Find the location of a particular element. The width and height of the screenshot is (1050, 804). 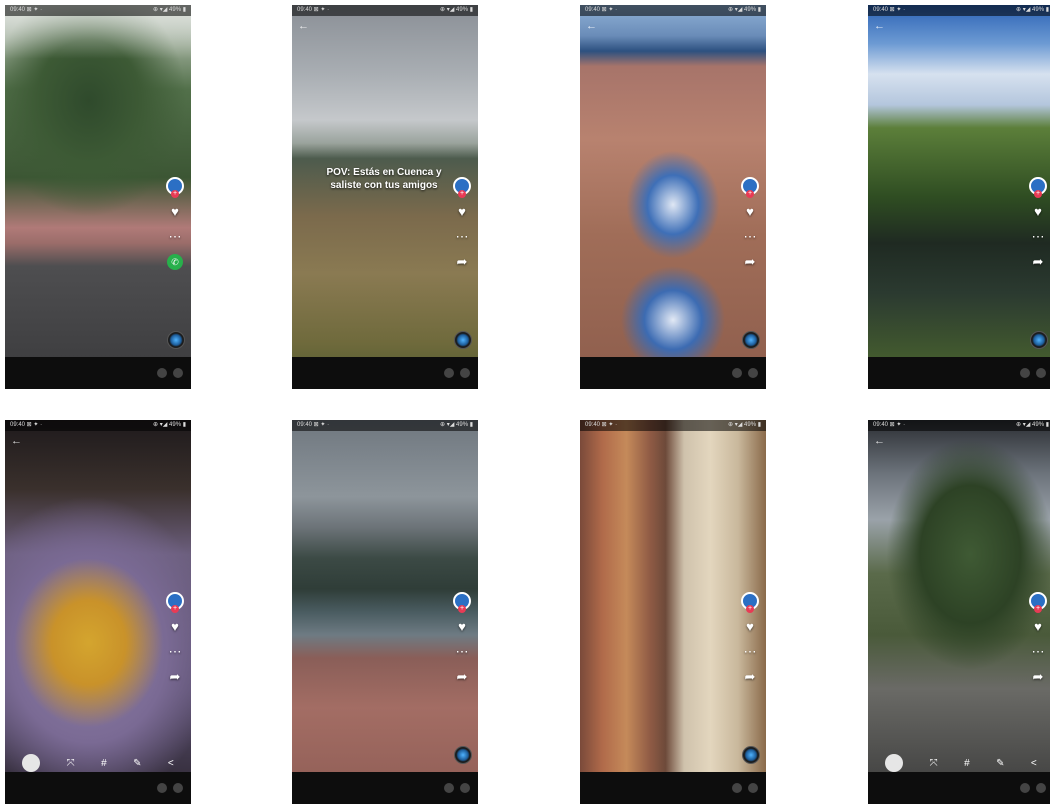

video-frame-lake-pier is located at coordinates (385, 612).